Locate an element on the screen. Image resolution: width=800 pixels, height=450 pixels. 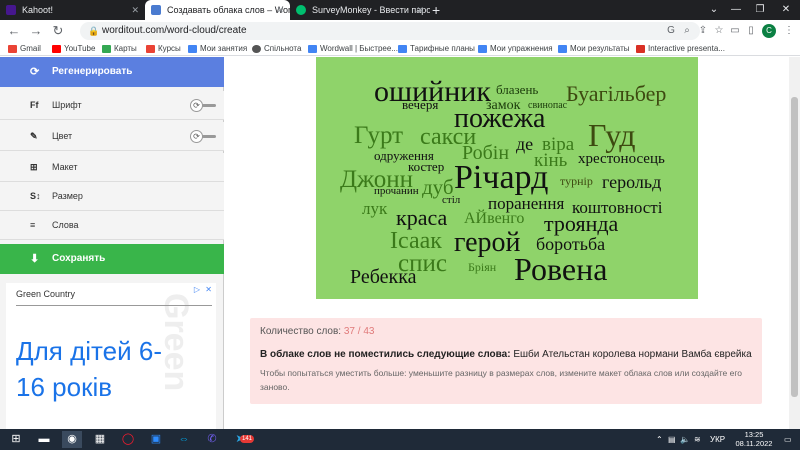
profile-avatar: C is located at coordinates (769, 31).